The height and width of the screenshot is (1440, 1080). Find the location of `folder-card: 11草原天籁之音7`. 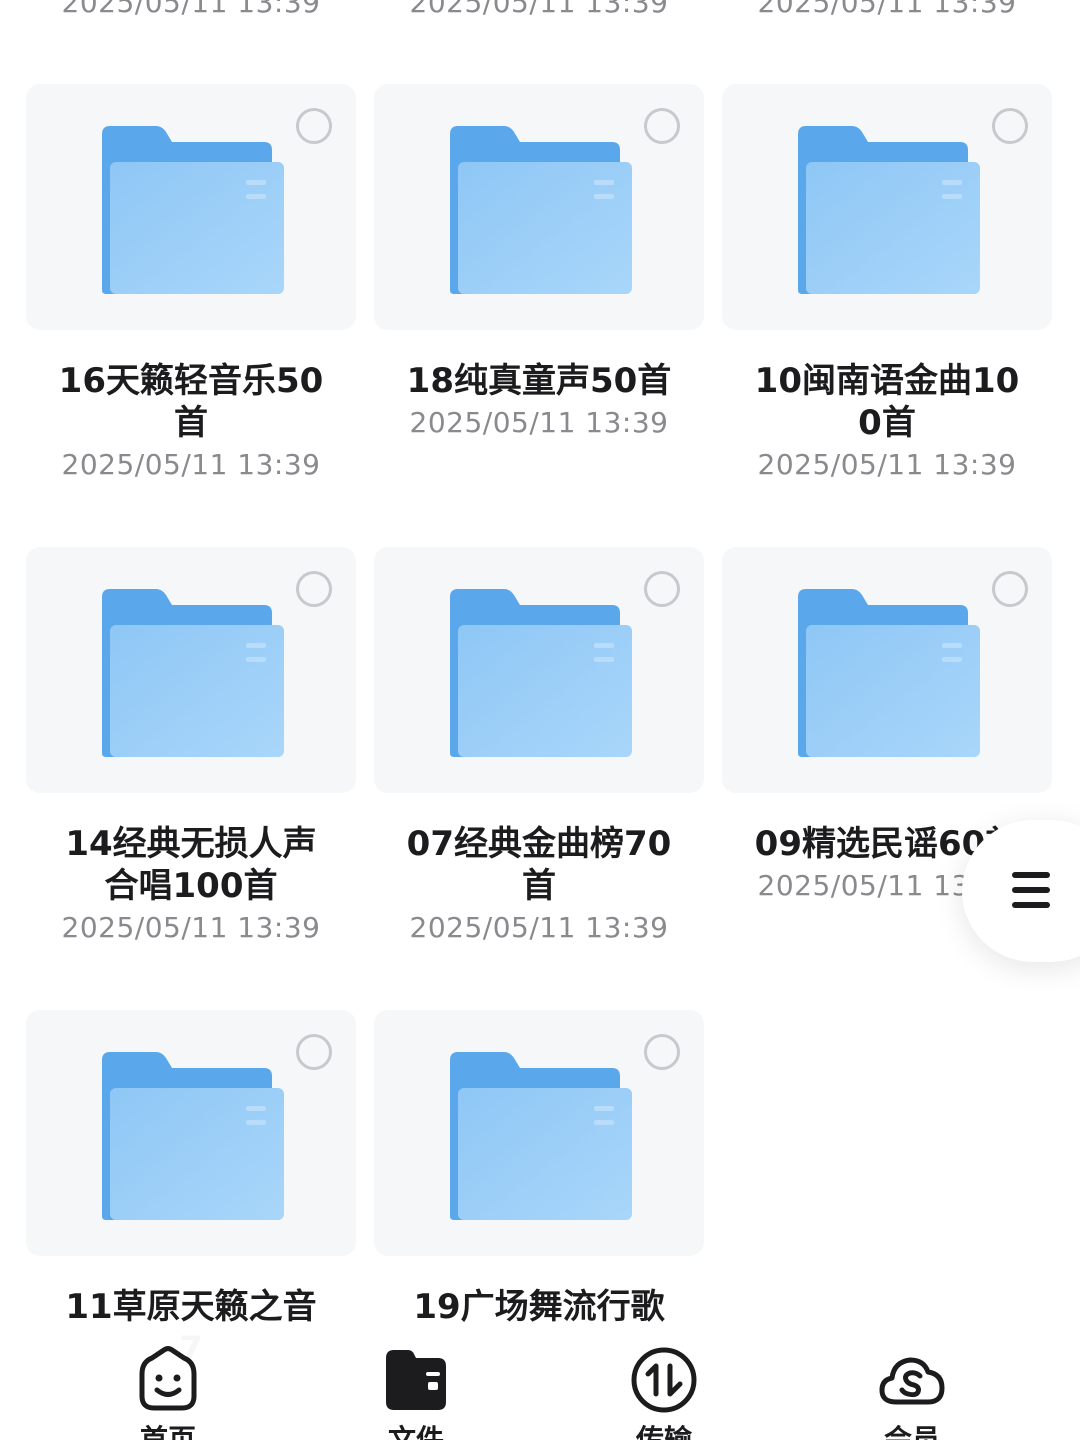

folder-card: 11草原天籁之音7 is located at coordinates (191, 1190).